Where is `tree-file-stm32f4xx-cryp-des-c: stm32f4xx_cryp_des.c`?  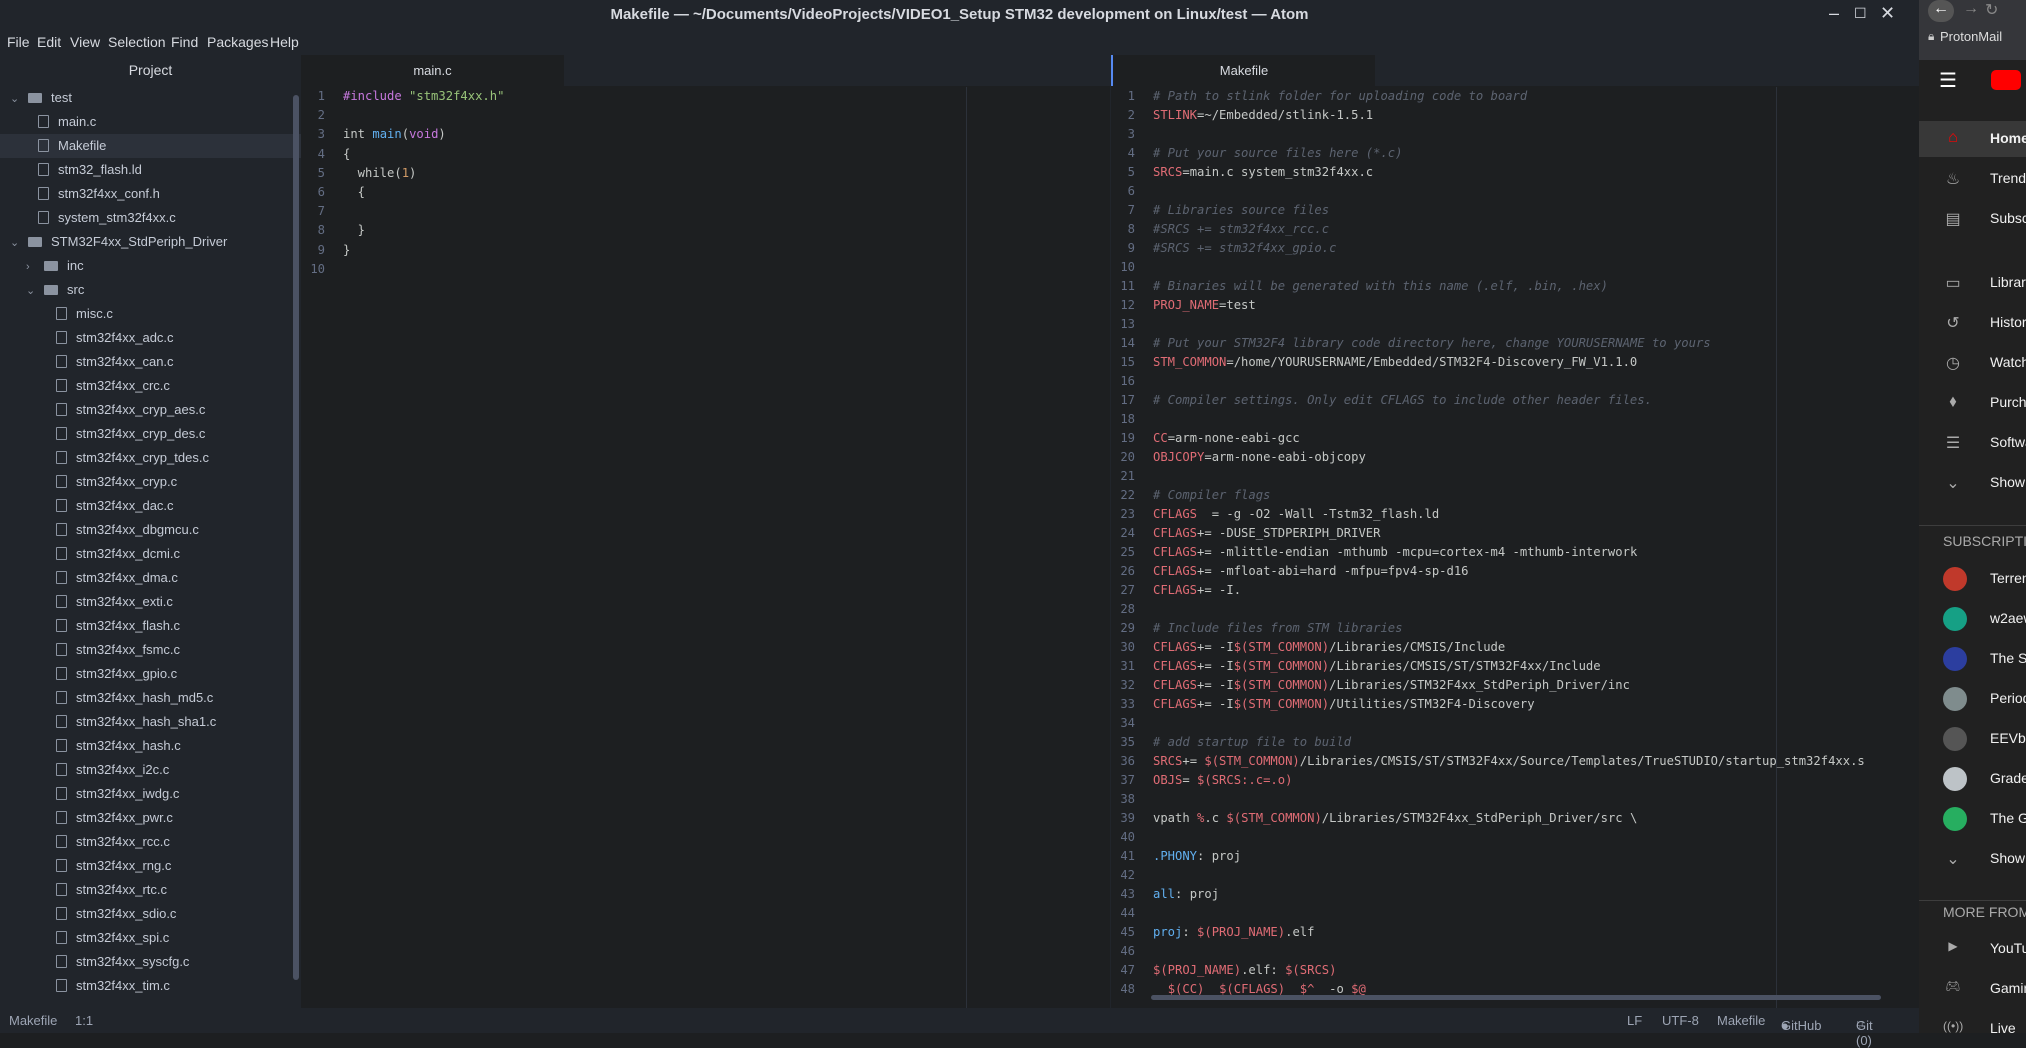
tree-file-stm32f4xx-cryp-des-c: stm32f4xx_cryp_des.c is located at coordinates (130, 434).